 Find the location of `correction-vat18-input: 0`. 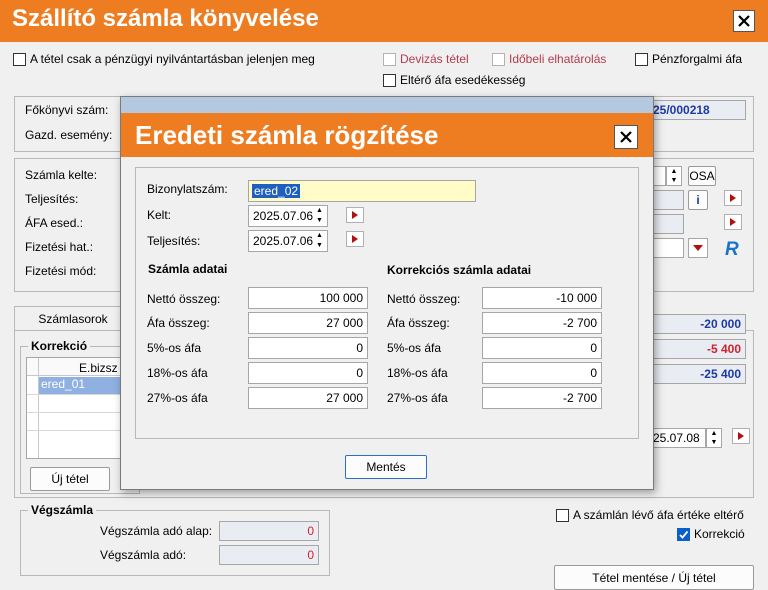

correction-vat18-input: 0 is located at coordinates (542, 373).